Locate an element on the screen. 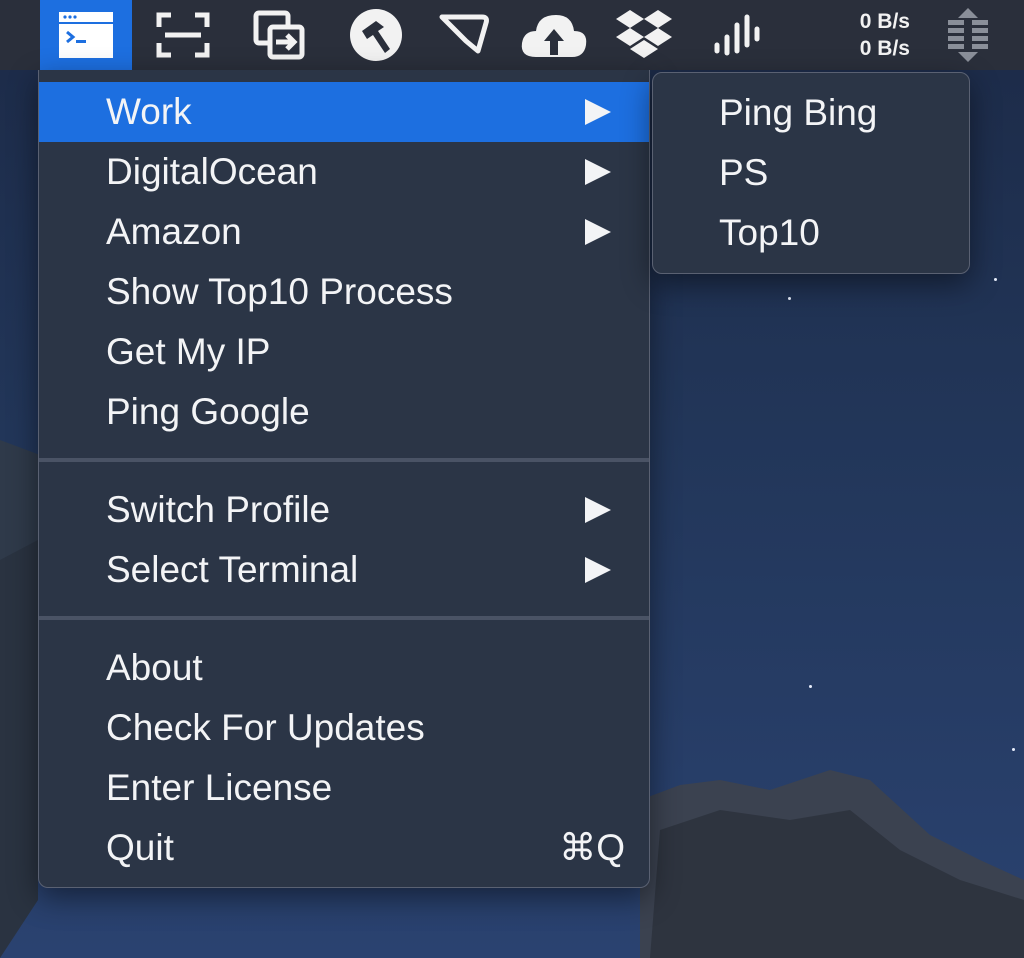 This screenshot has width=1024, height=958. menu-item-label: Work is located at coordinates (149, 111).